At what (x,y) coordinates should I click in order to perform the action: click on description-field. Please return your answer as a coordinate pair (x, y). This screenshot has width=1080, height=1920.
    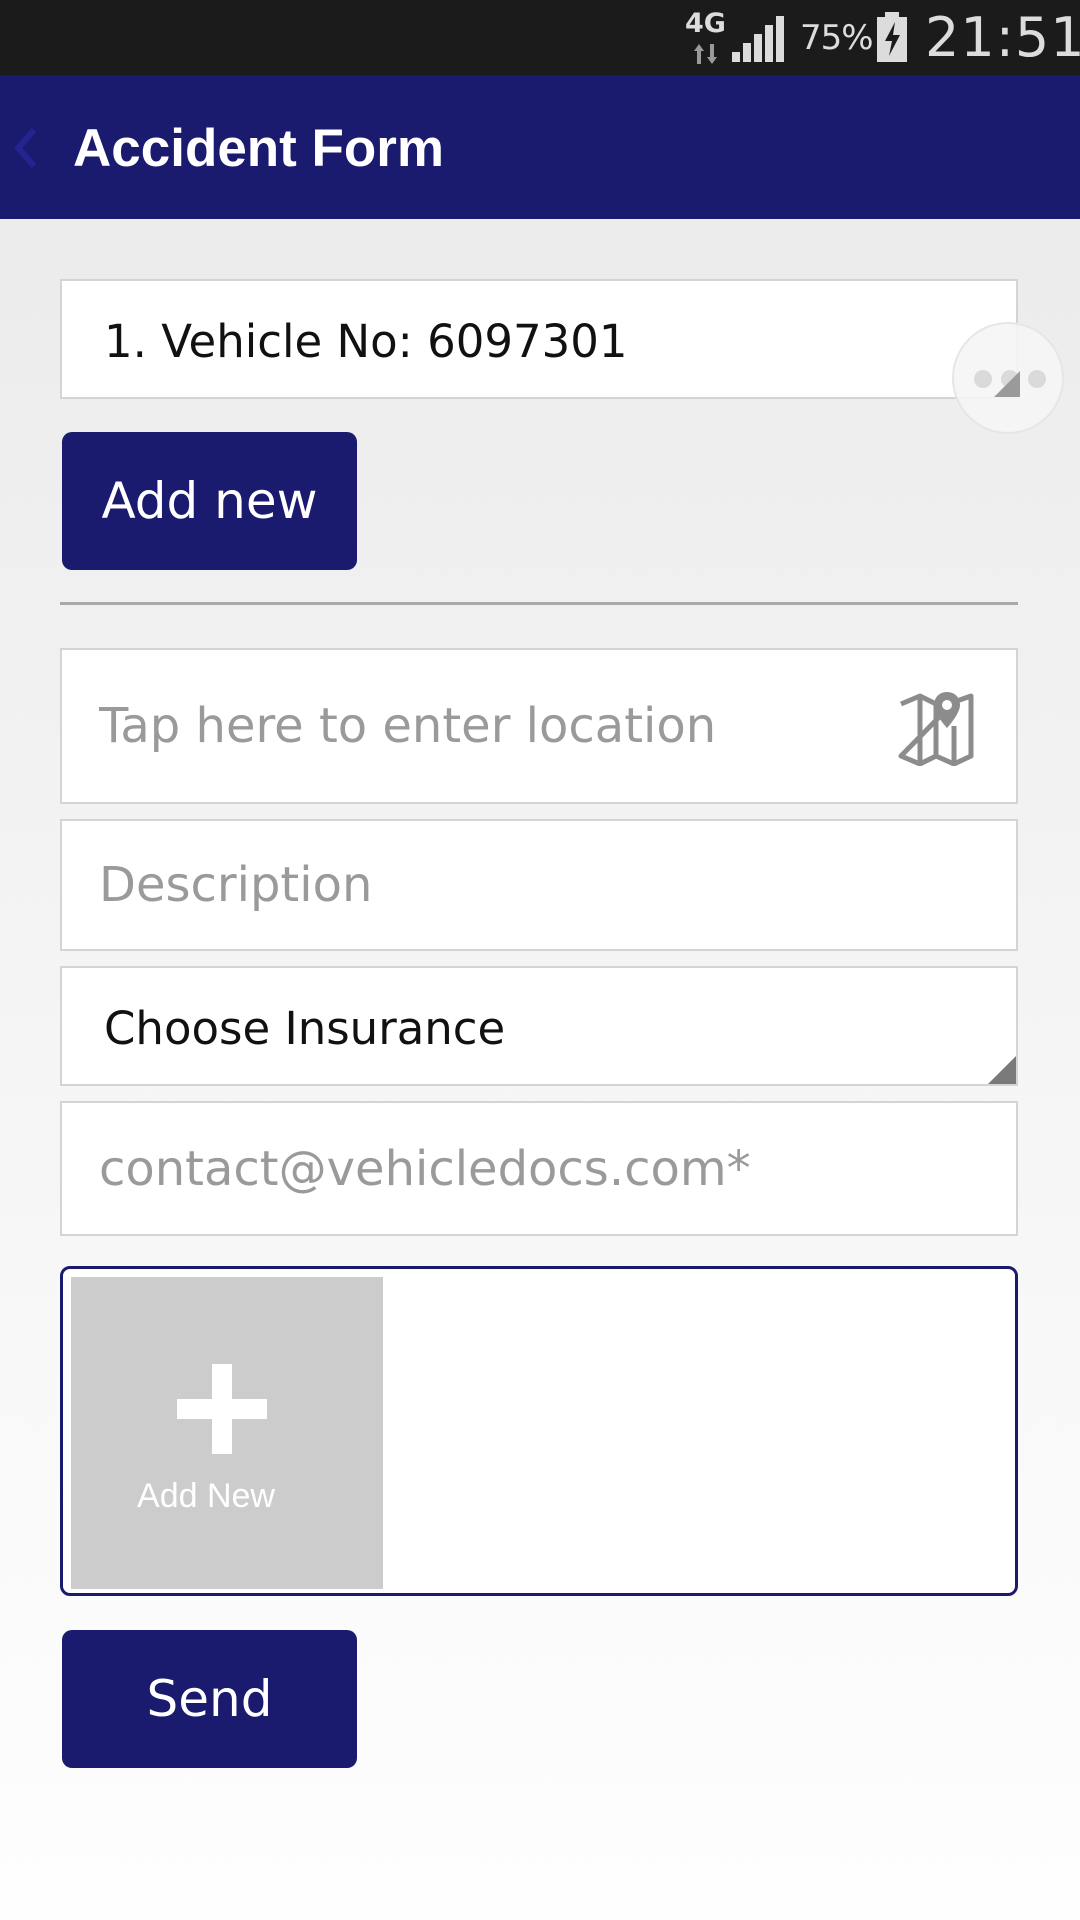
    Looking at the image, I should click on (539, 885).